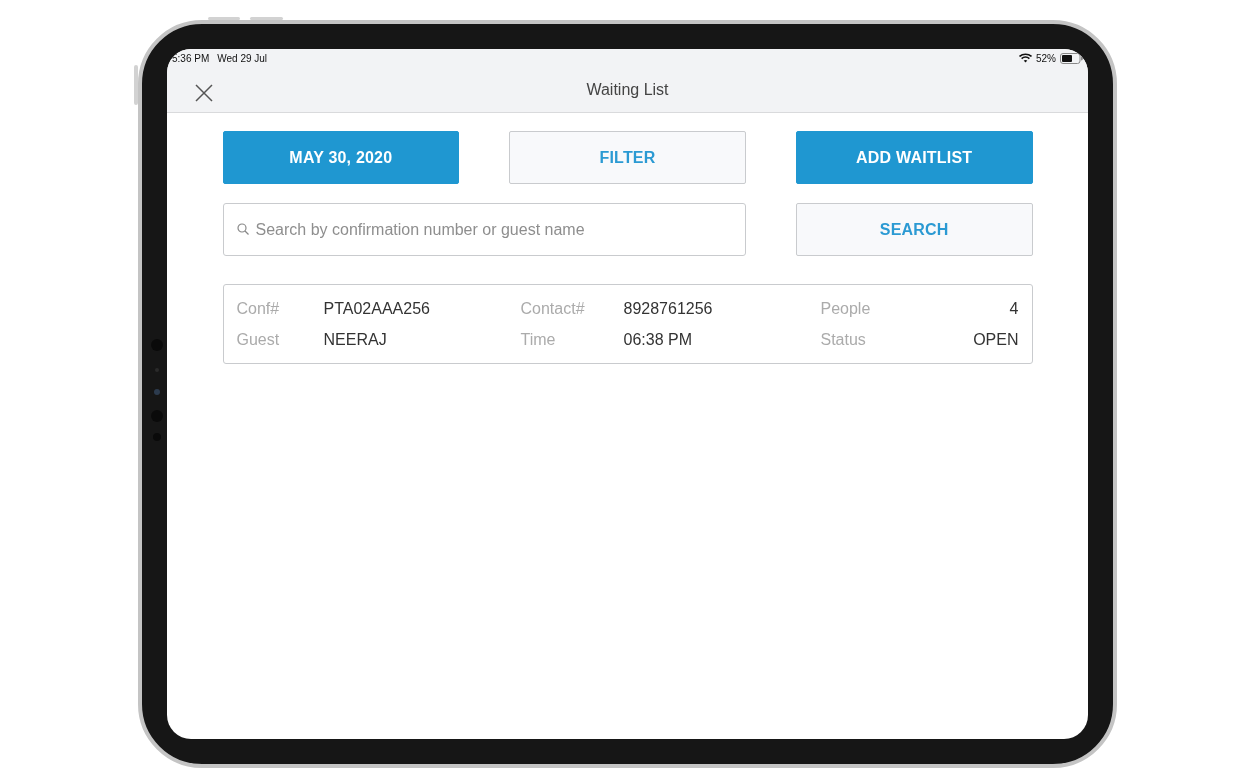 The image size is (1254, 783). What do you see at coordinates (627, 89) in the screenshot?
I see `screen-title: Waiting List` at bounding box center [627, 89].